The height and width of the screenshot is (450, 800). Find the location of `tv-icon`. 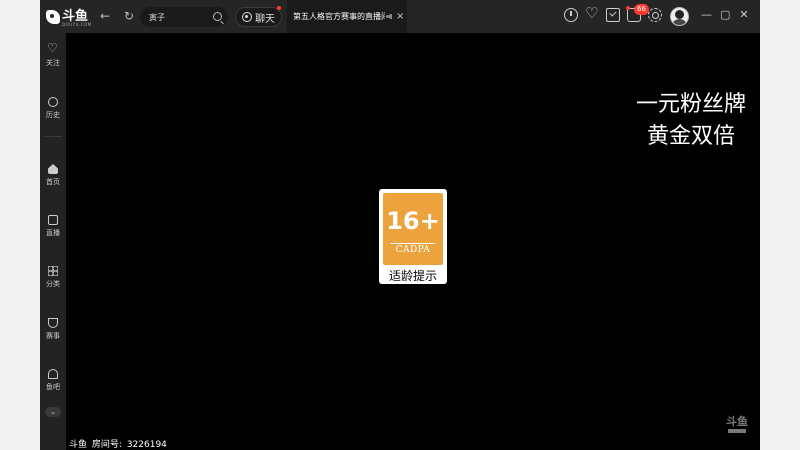

tv-icon is located at coordinates (53, 220).